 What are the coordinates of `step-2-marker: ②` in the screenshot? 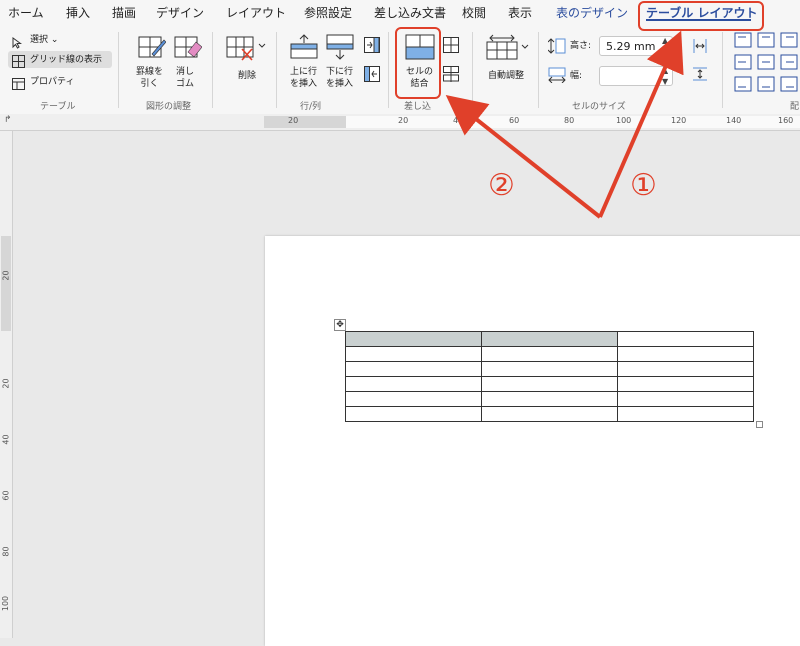 It's located at (501, 185).